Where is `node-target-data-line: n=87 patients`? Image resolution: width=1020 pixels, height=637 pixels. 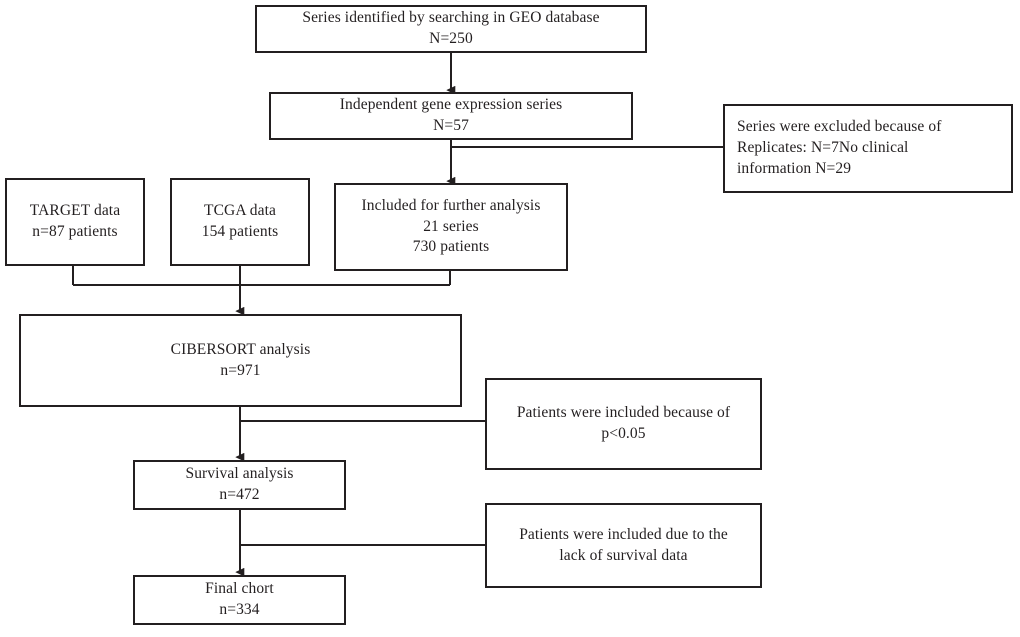 node-target-data-line: n=87 patients is located at coordinates (75, 231).